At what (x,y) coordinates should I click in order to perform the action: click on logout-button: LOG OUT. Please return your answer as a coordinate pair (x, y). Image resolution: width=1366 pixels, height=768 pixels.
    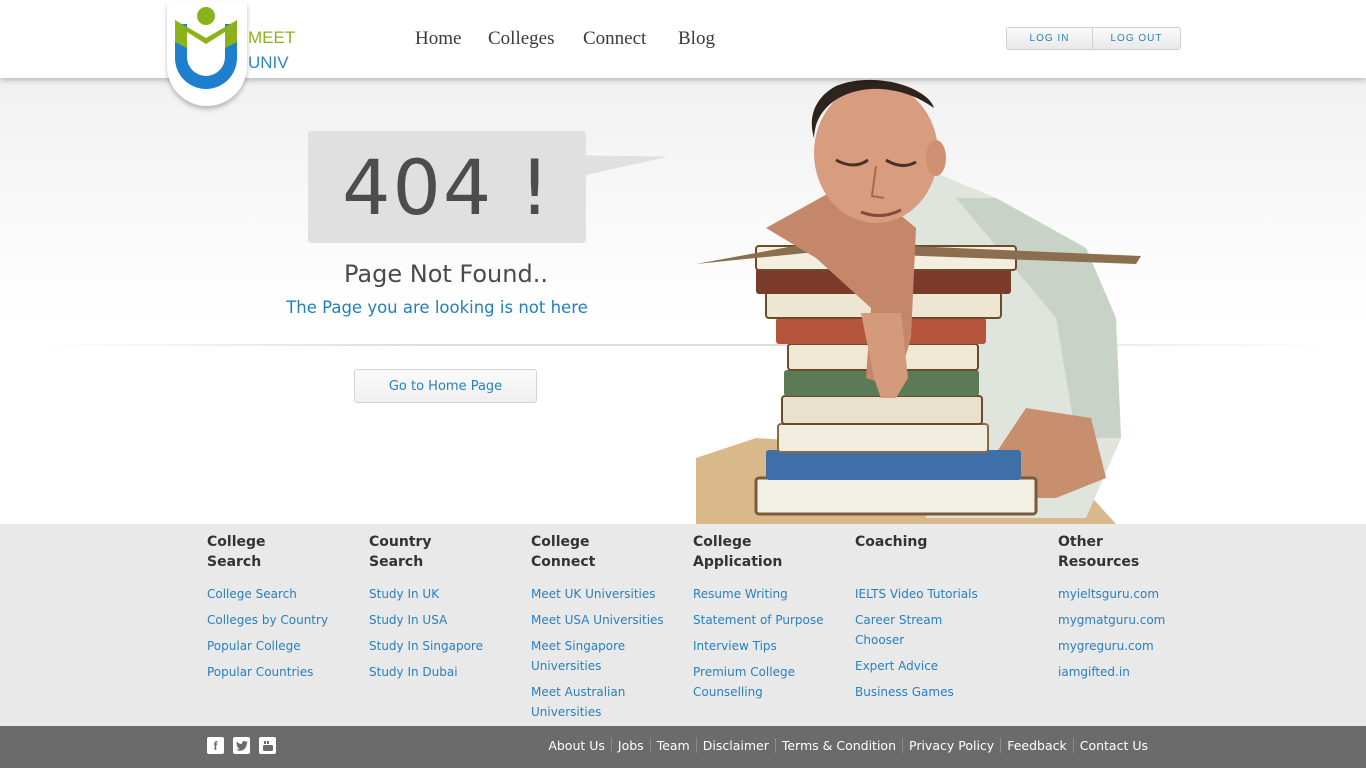
    Looking at the image, I should click on (1137, 38).